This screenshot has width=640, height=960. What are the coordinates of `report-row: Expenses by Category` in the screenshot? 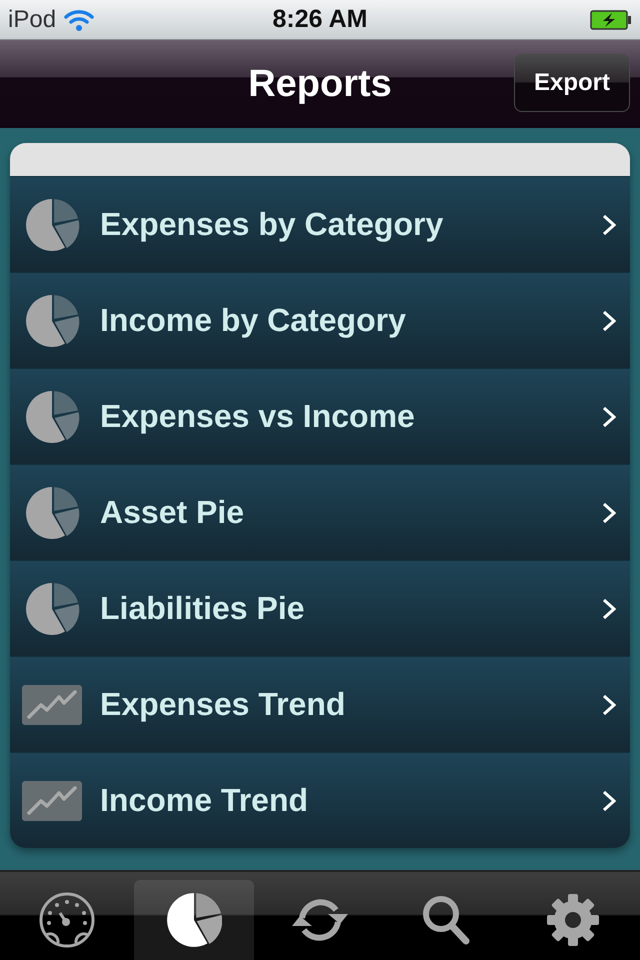 It's located at (320, 224).